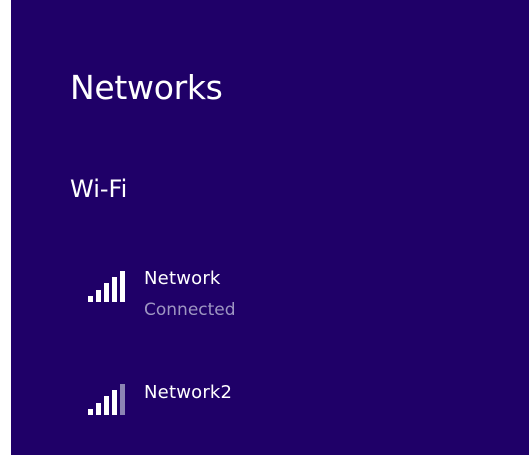  Describe the element at coordinates (99, 189) in the screenshot. I see `wifi-section-label: Wi-Fi` at that location.